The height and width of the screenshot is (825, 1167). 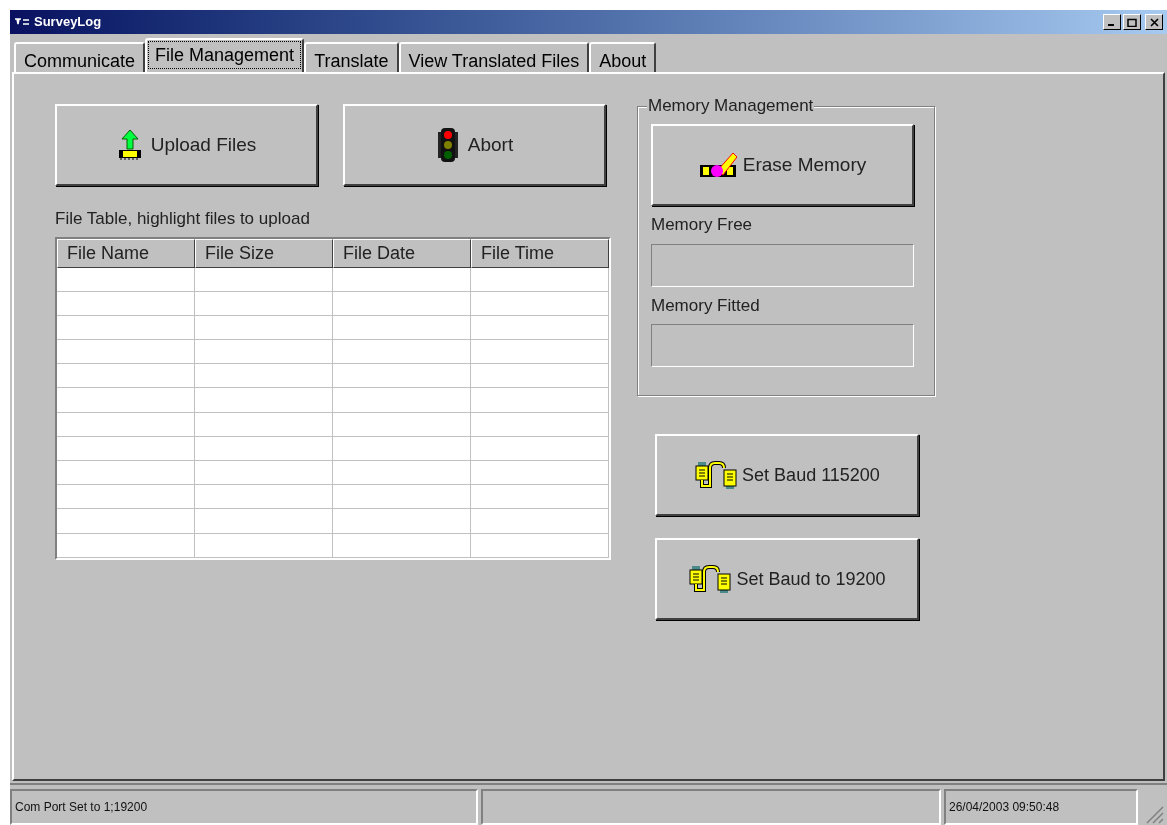 I want to click on status-message: Com Port Set to 1;19200, so click(x=244, y=807).